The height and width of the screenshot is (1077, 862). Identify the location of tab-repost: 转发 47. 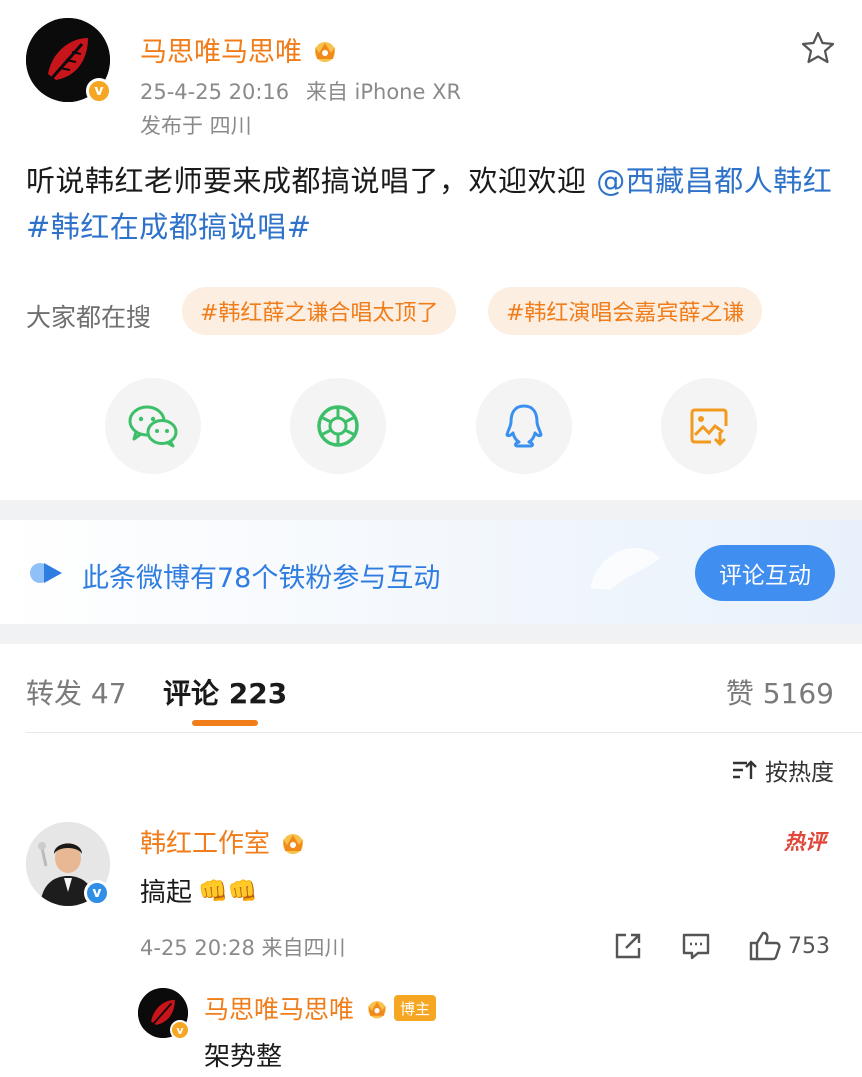
(76, 692).